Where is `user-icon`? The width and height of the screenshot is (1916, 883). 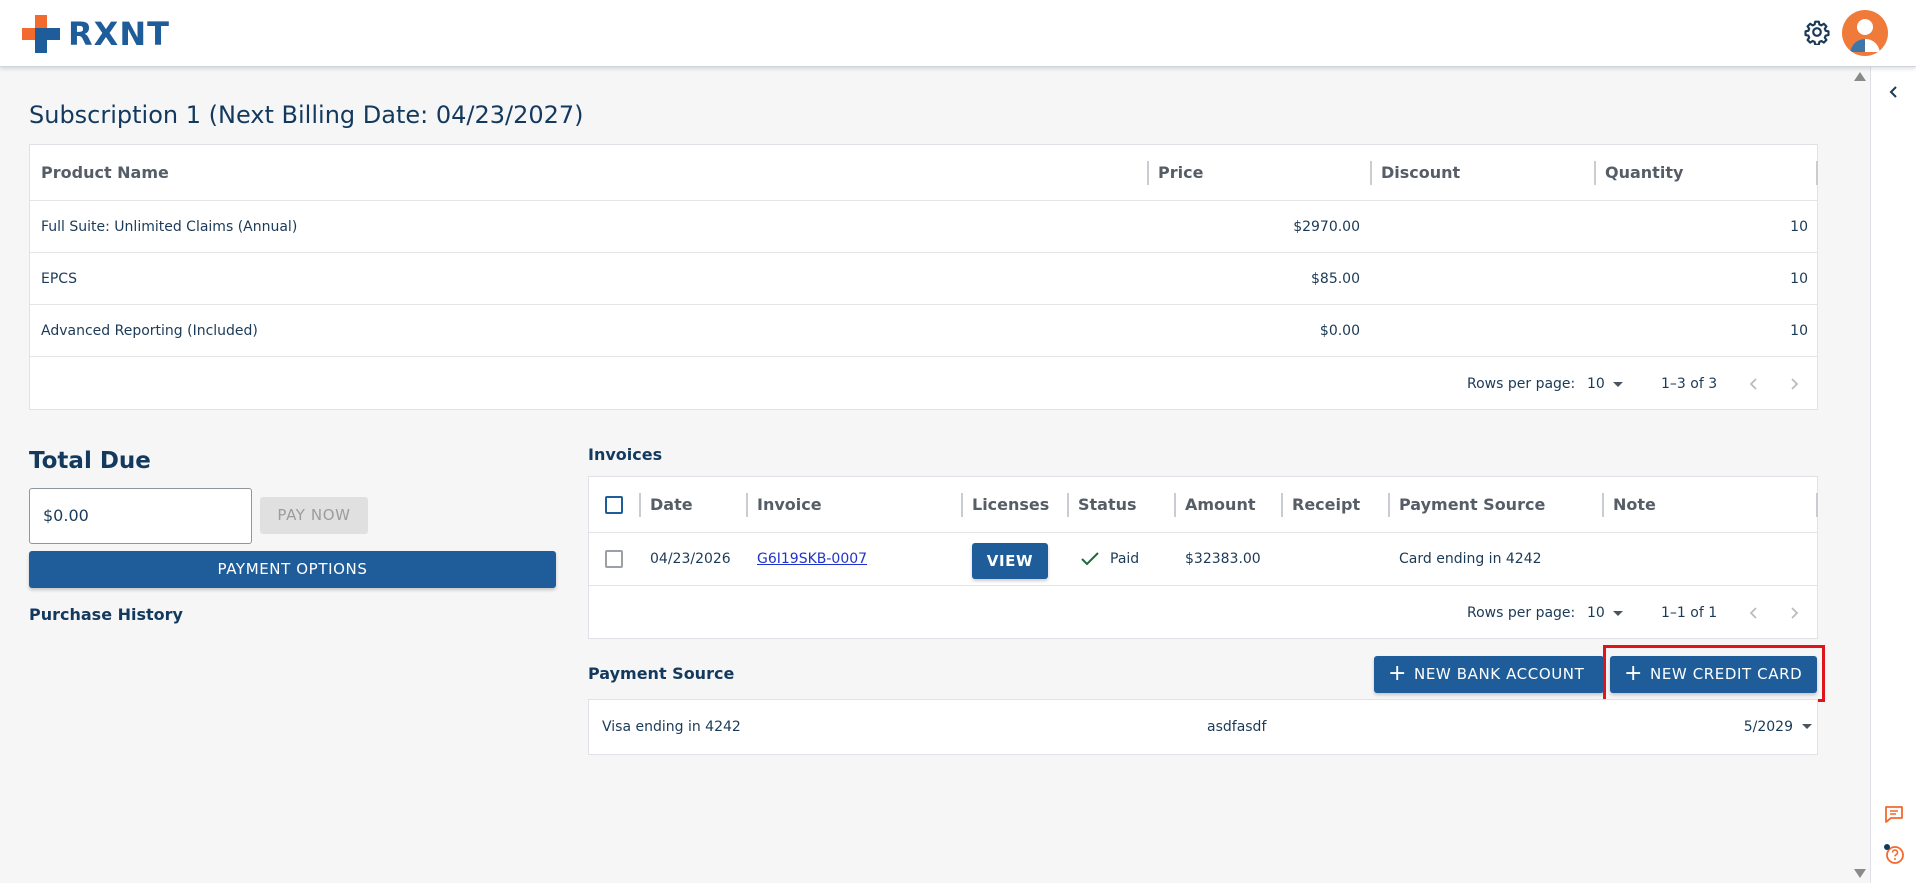 user-icon is located at coordinates (1865, 35).